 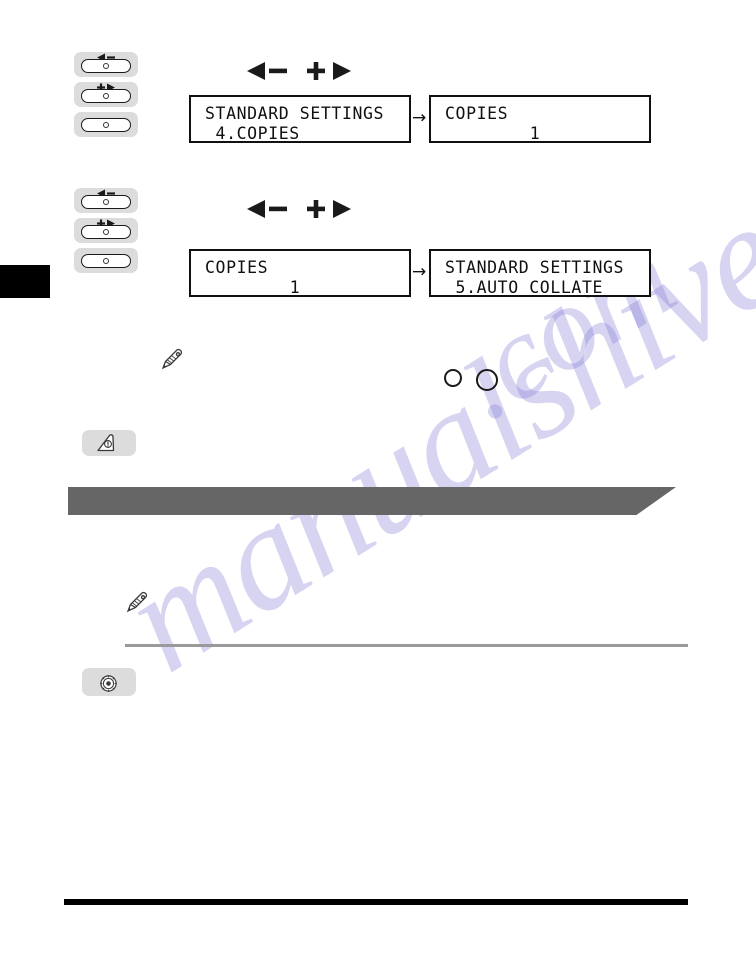 I want to click on lcd-line-2: 5.AUTO COLLATE, so click(x=524, y=287).